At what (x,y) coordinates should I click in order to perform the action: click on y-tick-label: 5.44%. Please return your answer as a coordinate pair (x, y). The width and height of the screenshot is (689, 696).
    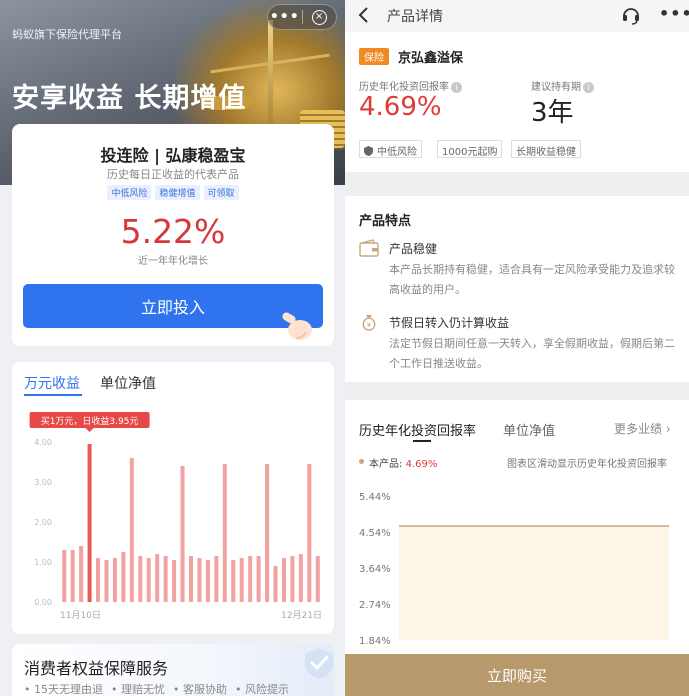
    Looking at the image, I should click on (375, 497).